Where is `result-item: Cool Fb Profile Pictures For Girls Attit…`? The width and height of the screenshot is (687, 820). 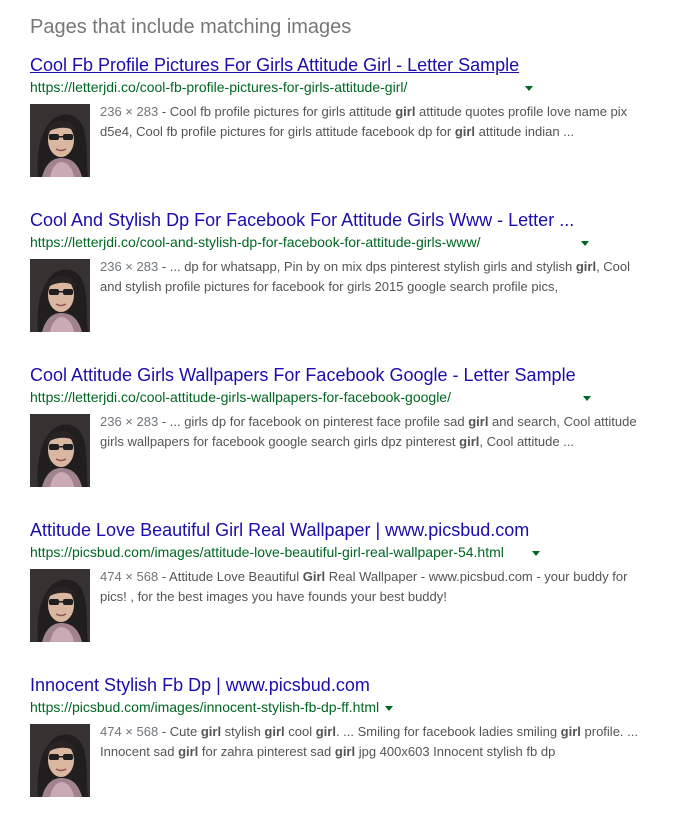
result-item: Cool Fb Profile Pictures For Girls Attit… is located at coordinates (350, 117).